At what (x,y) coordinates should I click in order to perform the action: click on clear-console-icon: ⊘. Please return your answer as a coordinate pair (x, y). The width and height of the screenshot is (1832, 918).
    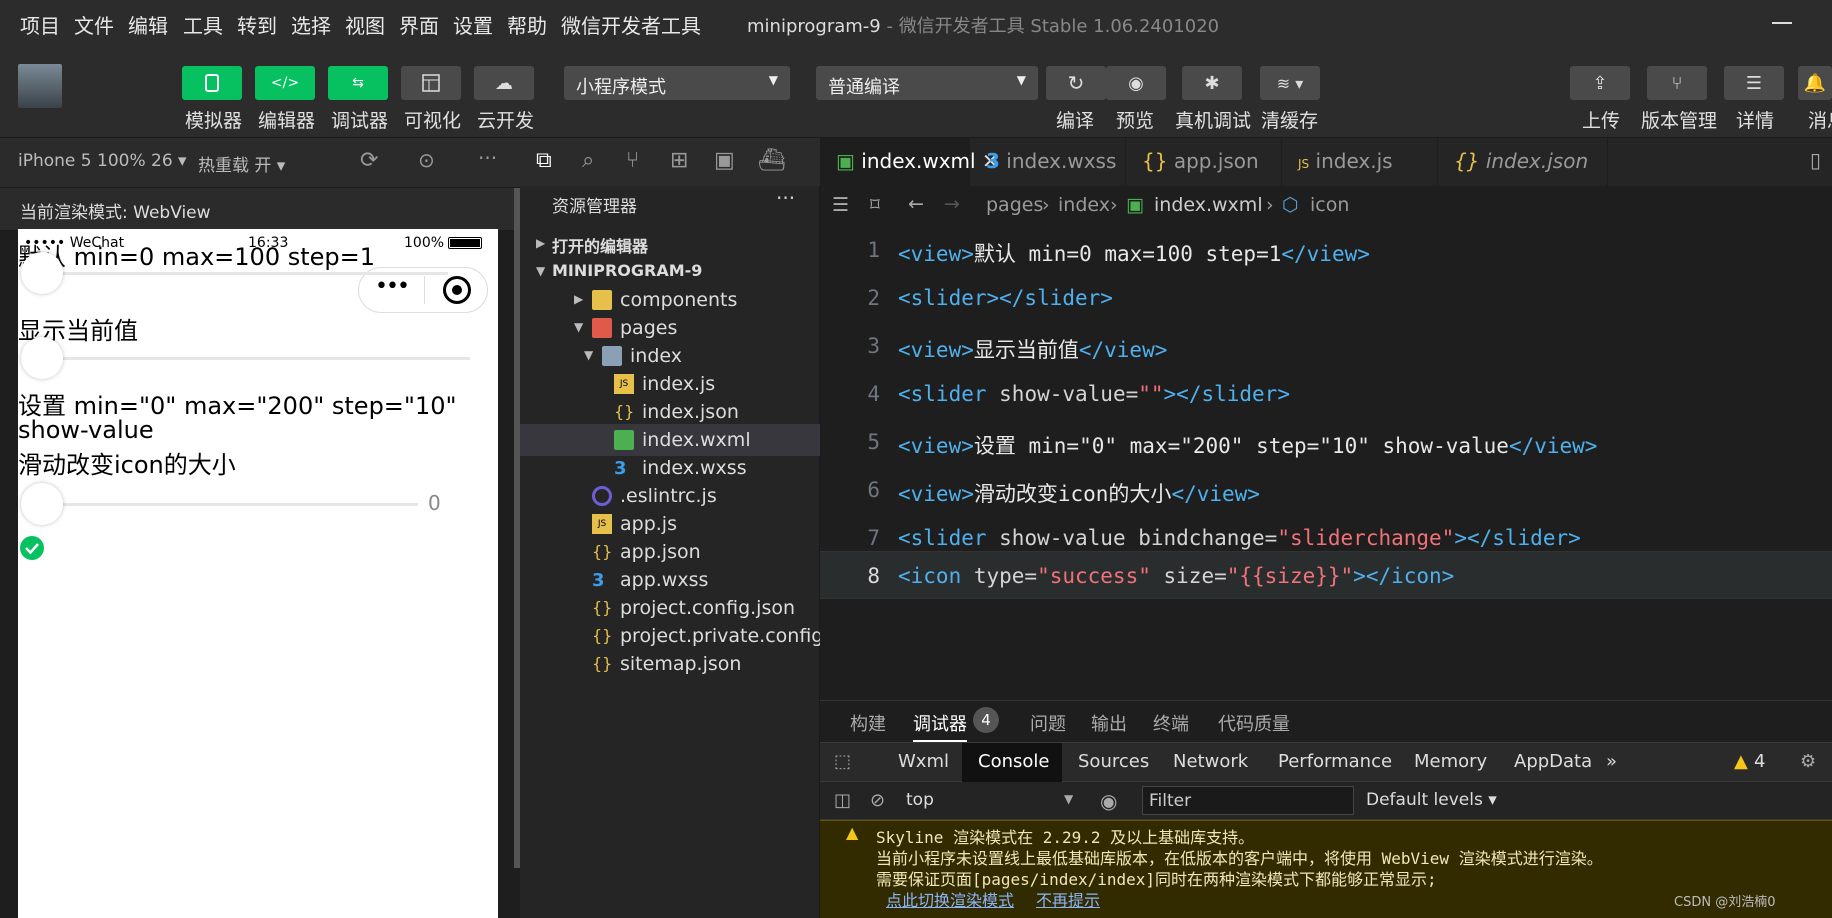
    Looking at the image, I should click on (877, 800).